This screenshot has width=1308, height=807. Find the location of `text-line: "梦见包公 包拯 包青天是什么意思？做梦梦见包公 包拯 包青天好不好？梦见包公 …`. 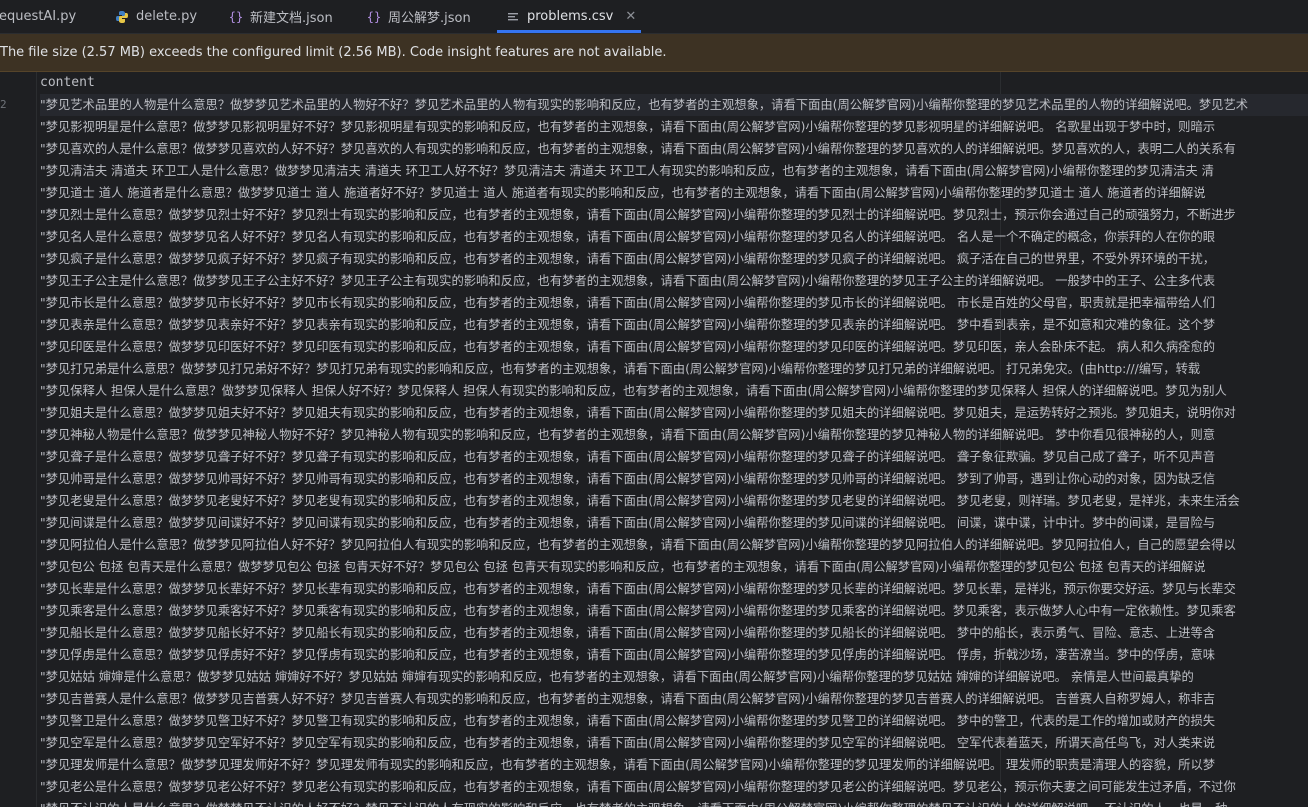

text-line: "梦见包公 包拯 包青天是什么意思？做梦梦见包公 包拯 包青天好不好？梦见包公 … is located at coordinates (623, 567).